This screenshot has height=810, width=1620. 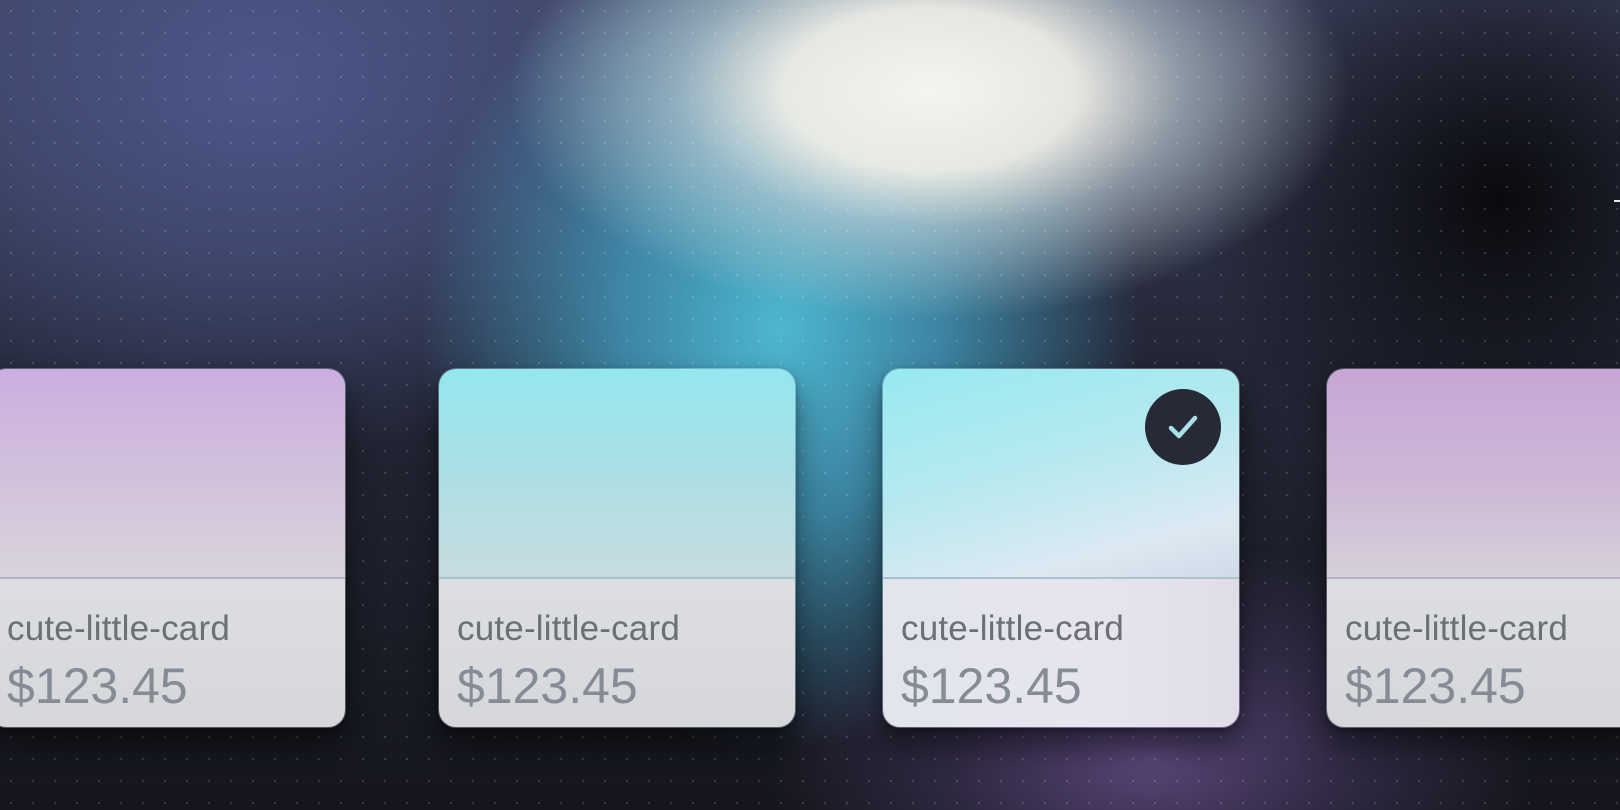 I want to click on product-card-2: cute-little-card $123.45, so click(x=617, y=548).